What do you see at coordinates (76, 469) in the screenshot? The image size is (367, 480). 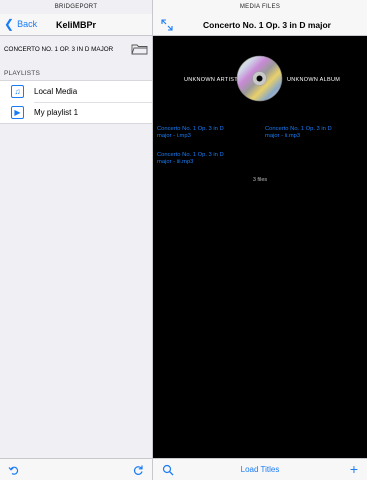 I see `left-toolbar` at bounding box center [76, 469].